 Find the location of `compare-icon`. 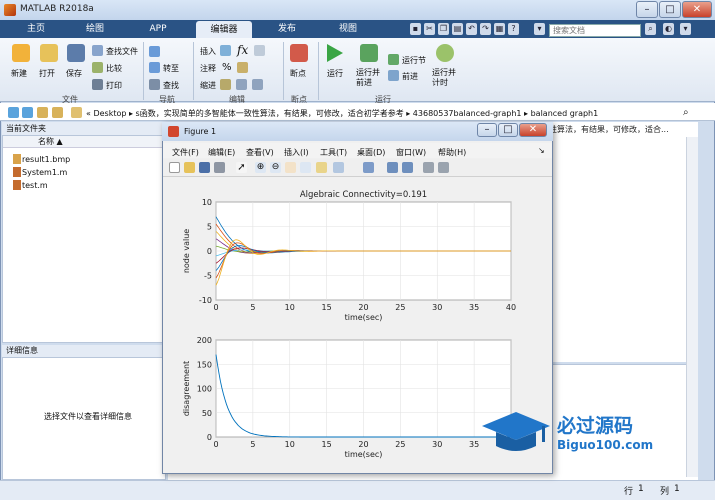

compare-icon is located at coordinates (97, 67).